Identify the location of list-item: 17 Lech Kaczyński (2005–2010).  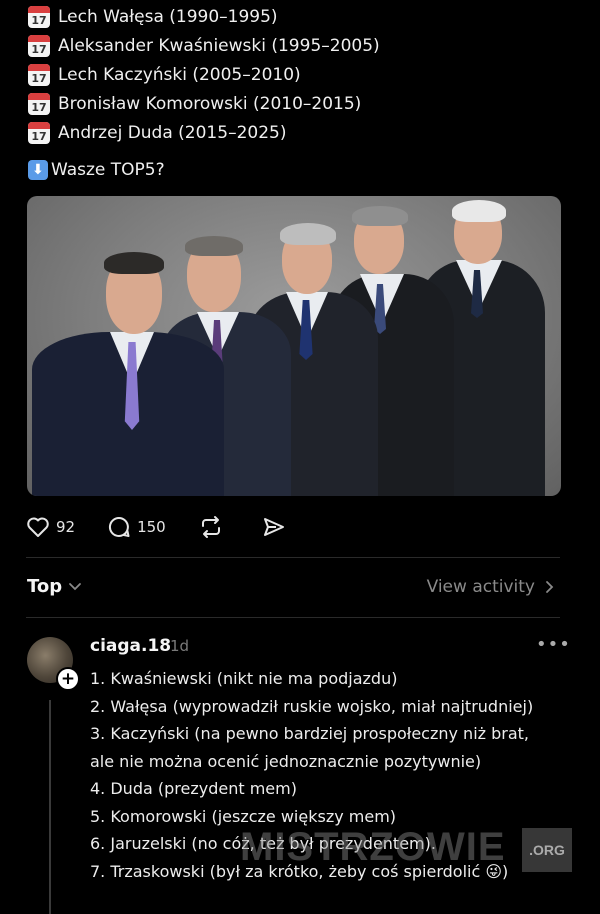
(204, 74).